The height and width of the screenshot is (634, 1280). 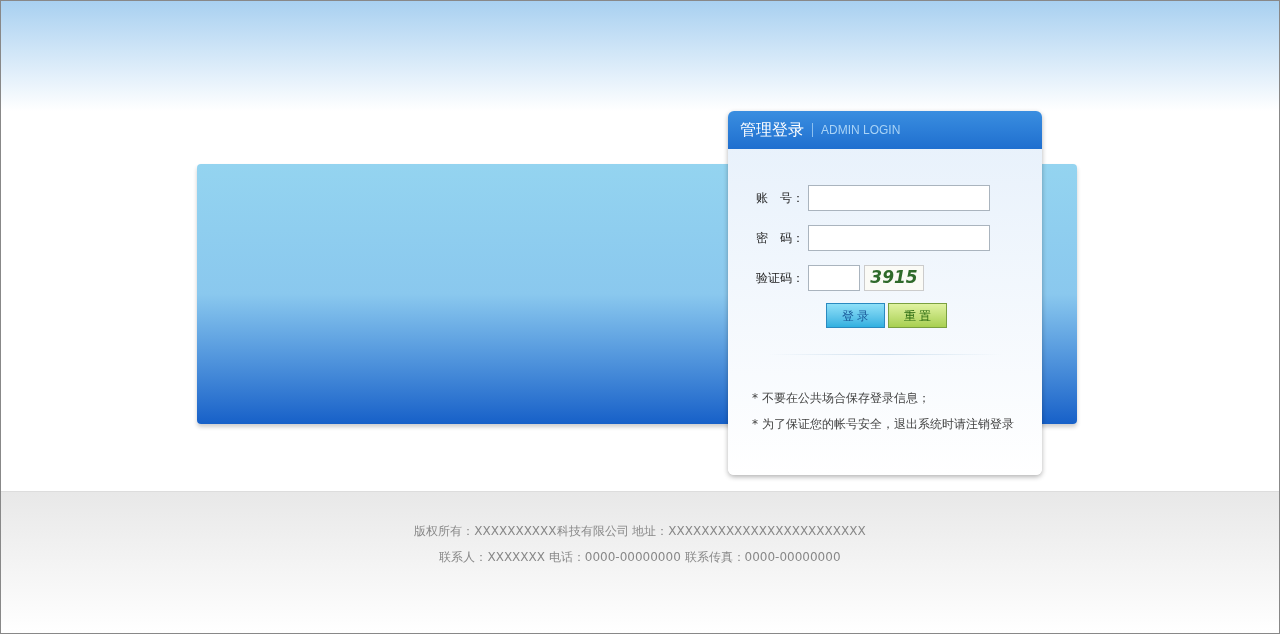 What do you see at coordinates (640, 531) in the screenshot?
I see `footer-text: 版权所有：XXXXXXXXXX科技有限公司 地址：XXXXXXXXXXXXXXXXXXXXXXXX` at bounding box center [640, 531].